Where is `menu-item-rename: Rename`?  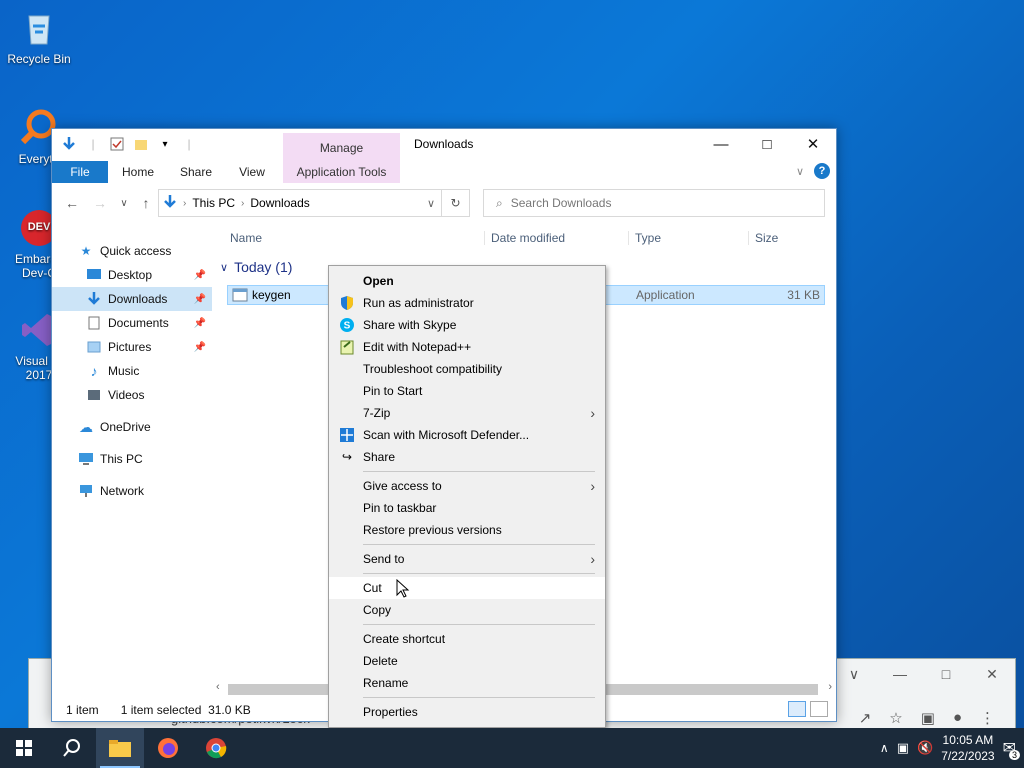
menu-item-rename: Rename is located at coordinates (467, 683).